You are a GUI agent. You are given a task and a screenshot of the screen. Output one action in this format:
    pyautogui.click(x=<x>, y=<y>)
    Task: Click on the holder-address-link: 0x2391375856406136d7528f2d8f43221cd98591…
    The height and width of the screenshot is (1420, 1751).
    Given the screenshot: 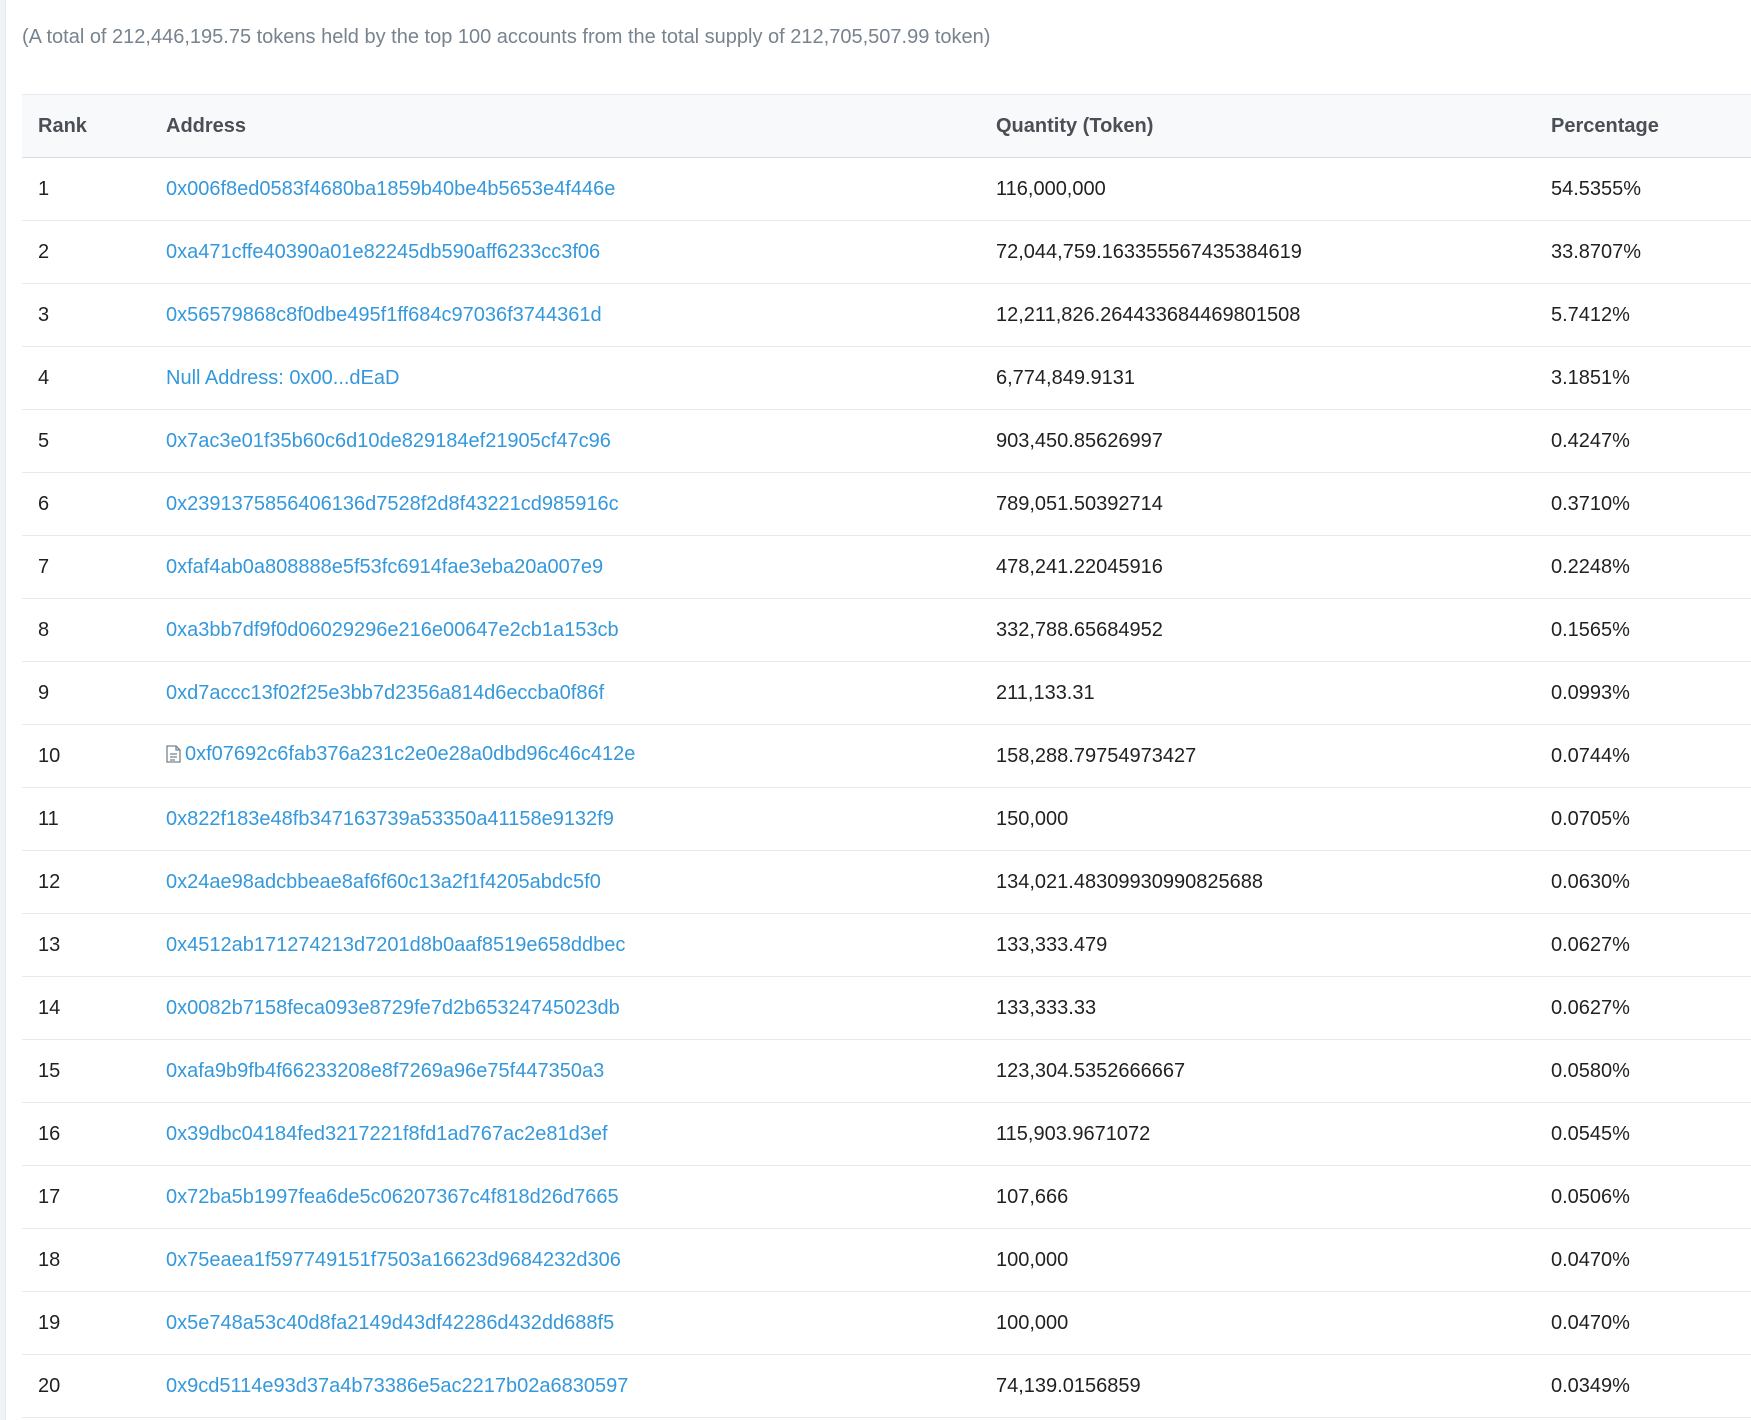 What is the action you would take?
    pyautogui.click(x=392, y=504)
    